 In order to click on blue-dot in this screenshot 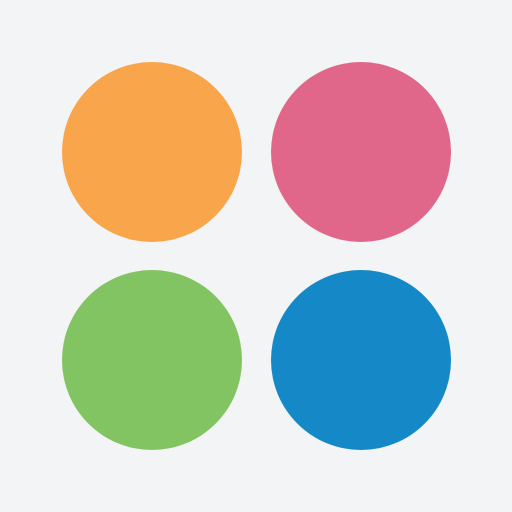, I will do `click(361, 360)`.